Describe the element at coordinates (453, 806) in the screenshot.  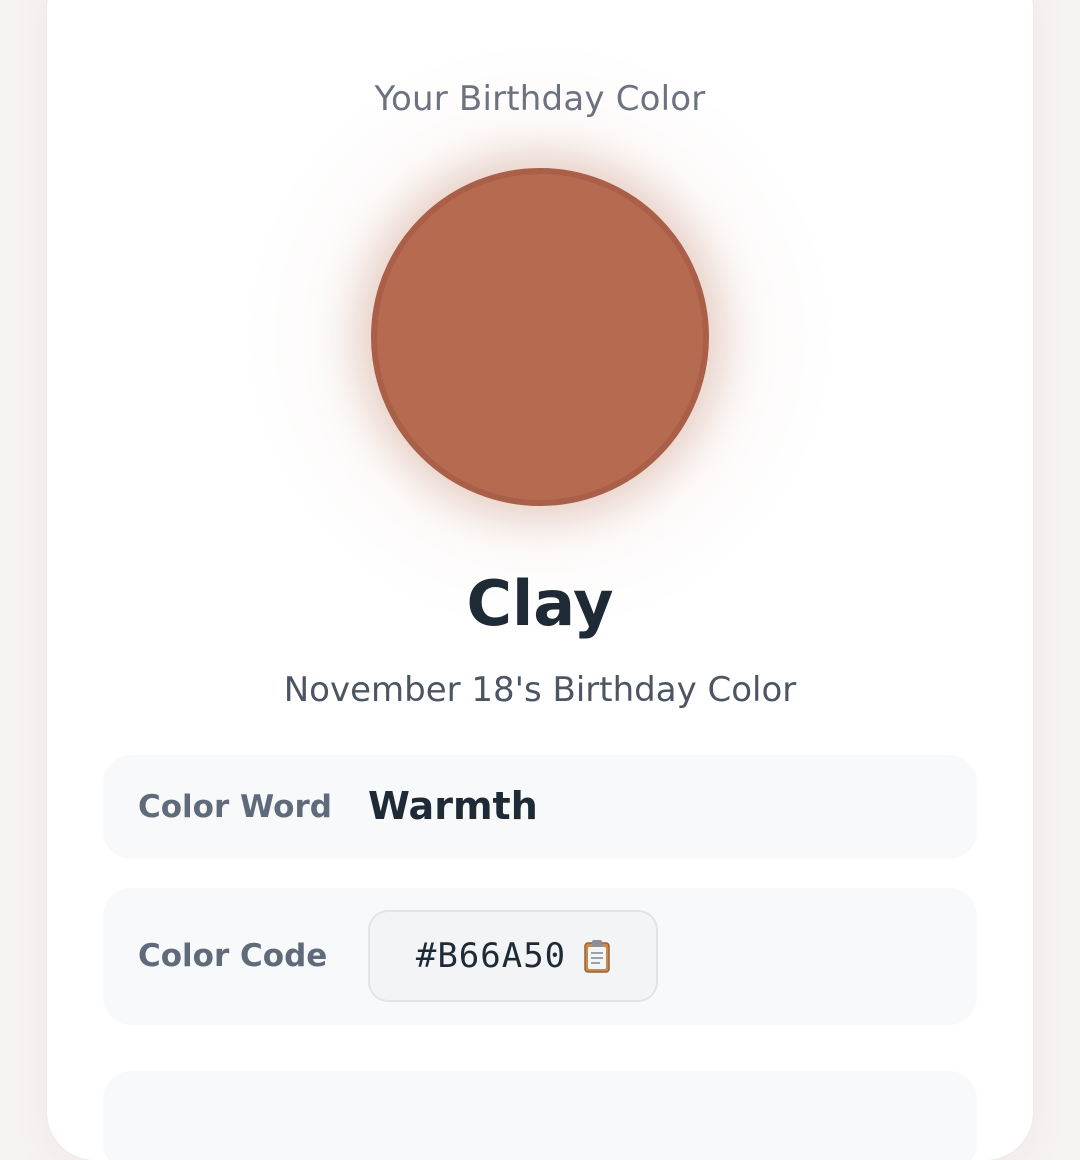
I see `color-word-value: Warmth` at that location.